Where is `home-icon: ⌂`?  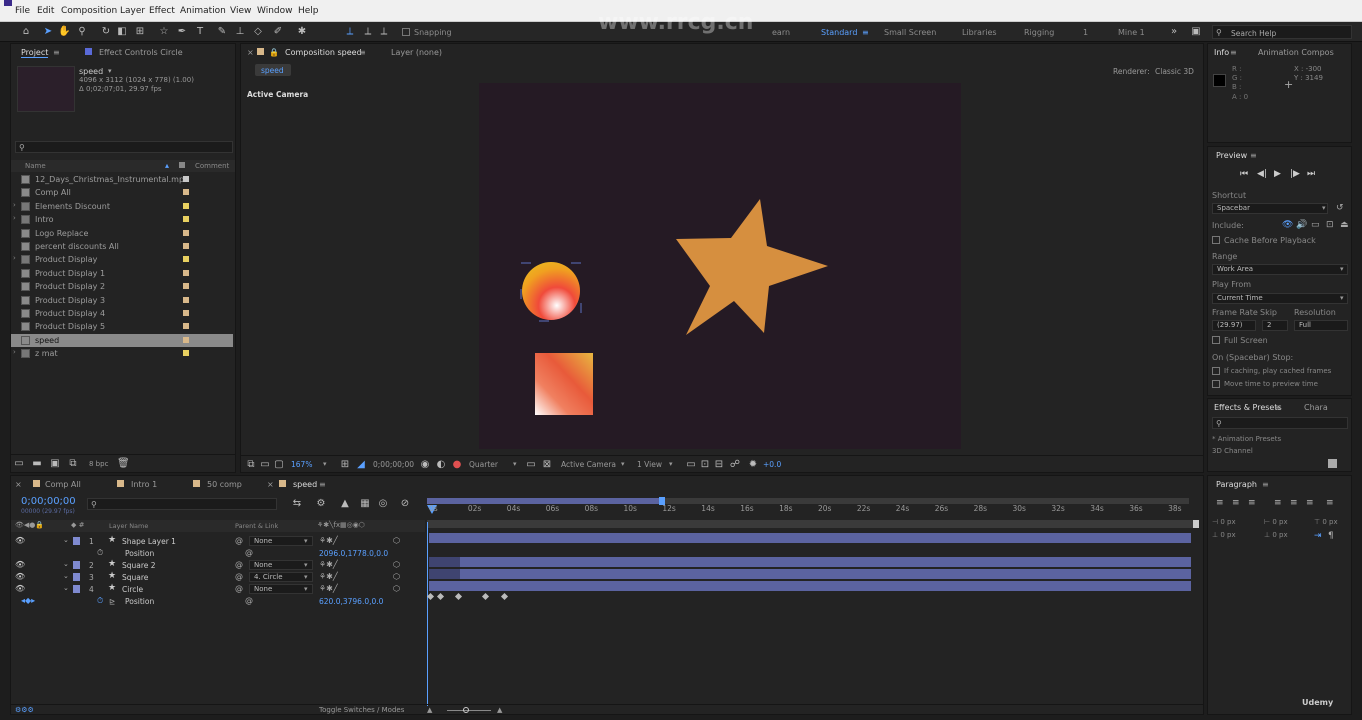 home-icon: ⌂ is located at coordinates (26, 32).